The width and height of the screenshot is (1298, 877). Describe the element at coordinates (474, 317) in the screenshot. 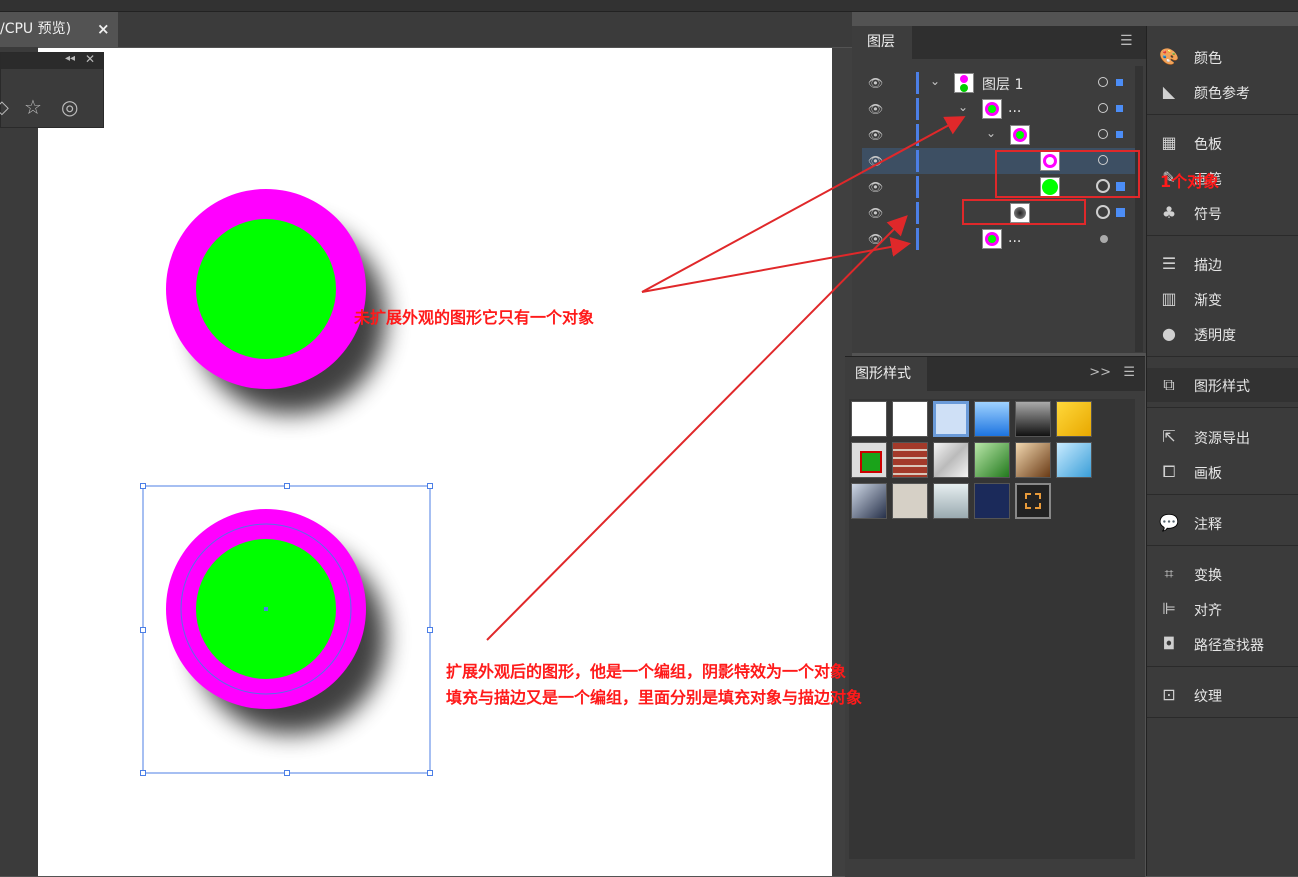

I see `annotation-not-expanded: 未扩展外观的图形它只有一个对象` at that location.